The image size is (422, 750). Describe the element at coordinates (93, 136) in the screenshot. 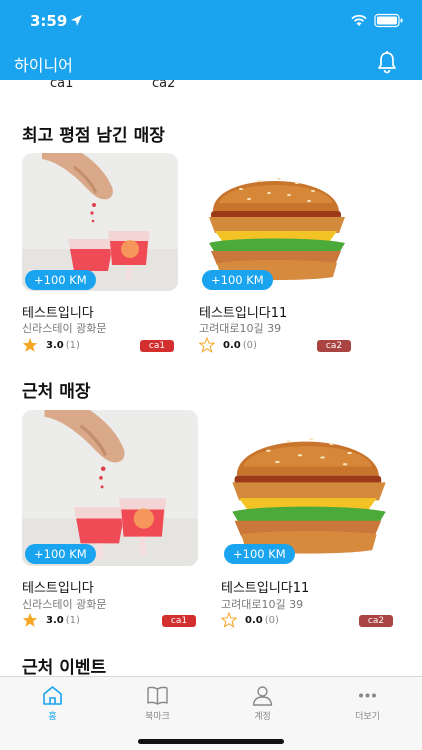

I see `section-title-top-rated: 최고 평점 남긴 매장` at that location.